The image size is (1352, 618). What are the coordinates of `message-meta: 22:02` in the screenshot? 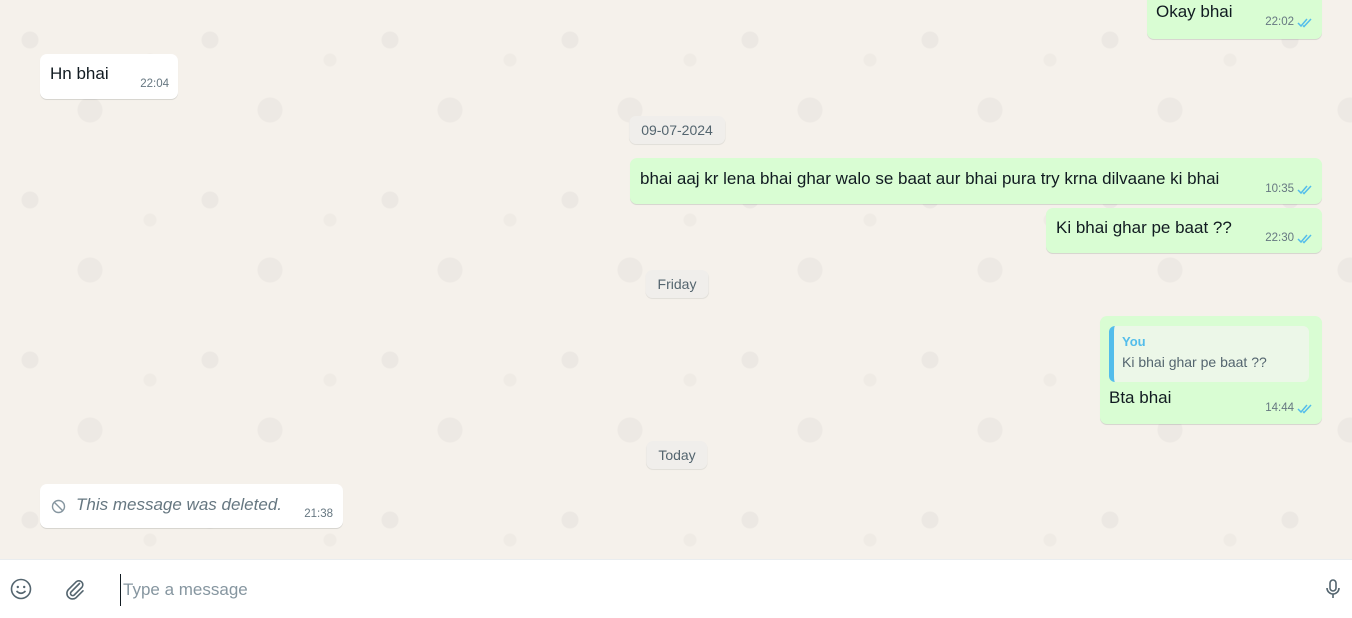 It's located at (1289, 22).